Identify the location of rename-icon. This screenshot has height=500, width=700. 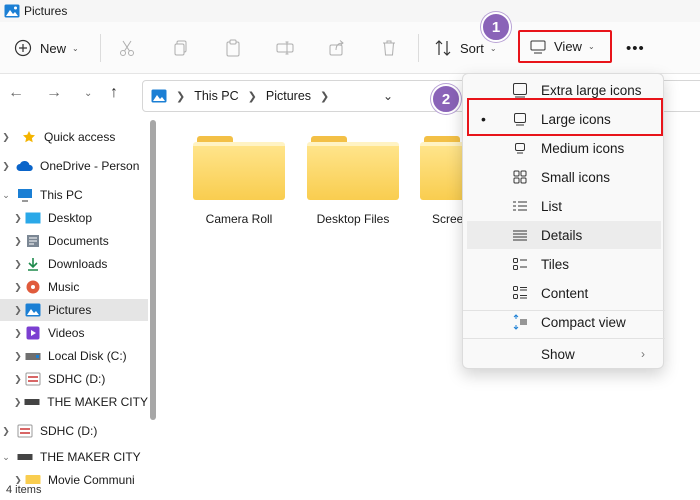
(285, 48).